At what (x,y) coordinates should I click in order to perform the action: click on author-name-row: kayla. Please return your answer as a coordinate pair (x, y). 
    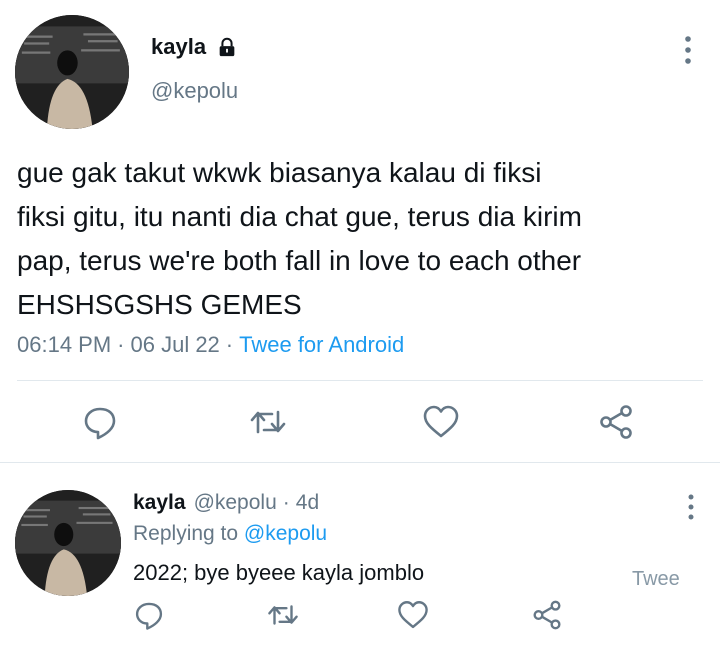
    Looking at the image, I should click on (194, 47).